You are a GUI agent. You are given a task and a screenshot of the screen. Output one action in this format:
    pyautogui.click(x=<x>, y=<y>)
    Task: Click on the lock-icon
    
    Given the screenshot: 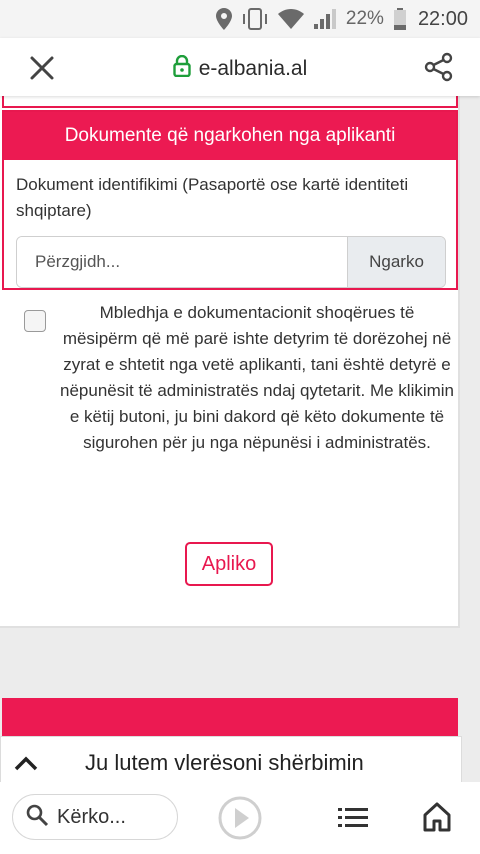 What is the action you would take?
    pyautogui.click(x=186, y=68)
    